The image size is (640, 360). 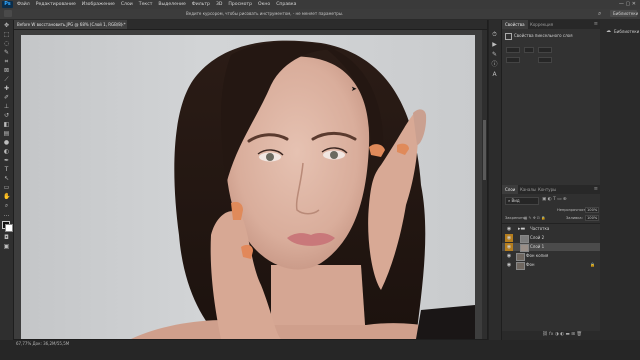 I want to click on tool-preset-icon, so click(x=8, y=13).